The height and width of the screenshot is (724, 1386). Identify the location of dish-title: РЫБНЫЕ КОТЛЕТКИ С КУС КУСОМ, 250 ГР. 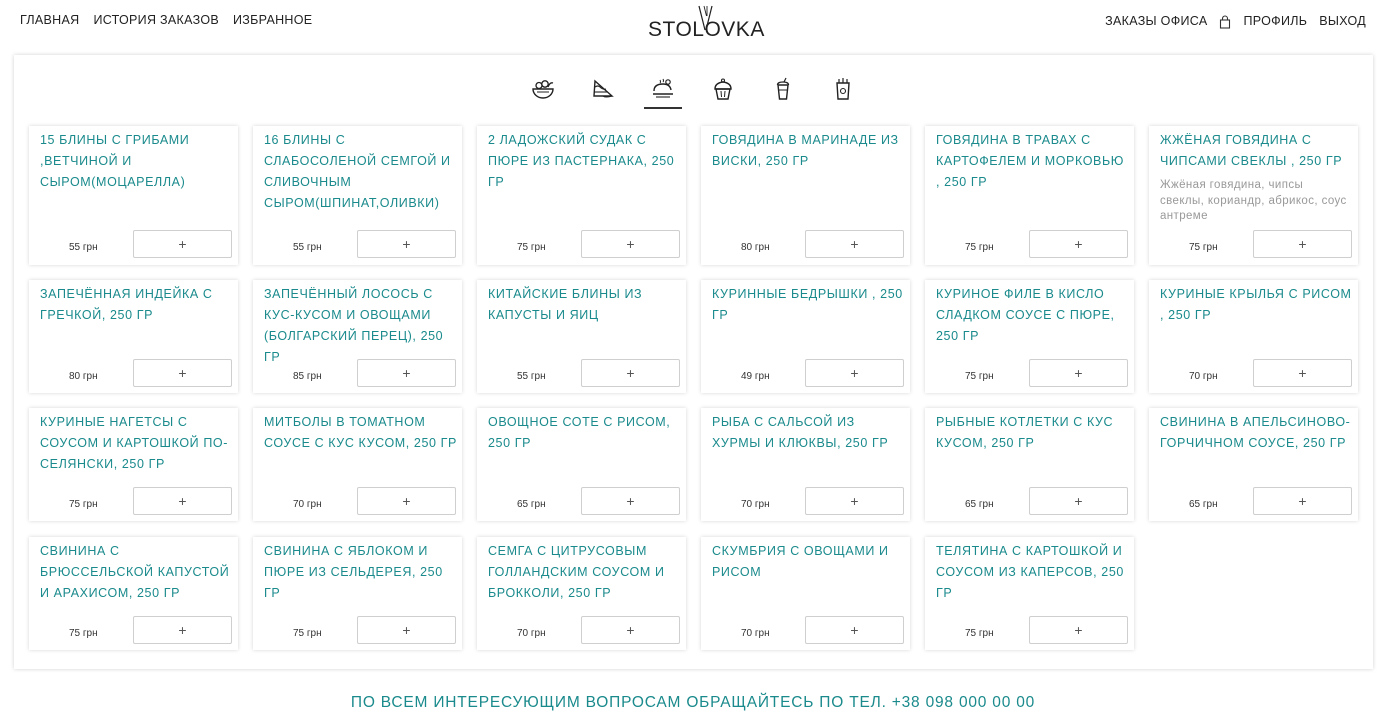
(1033, 433).